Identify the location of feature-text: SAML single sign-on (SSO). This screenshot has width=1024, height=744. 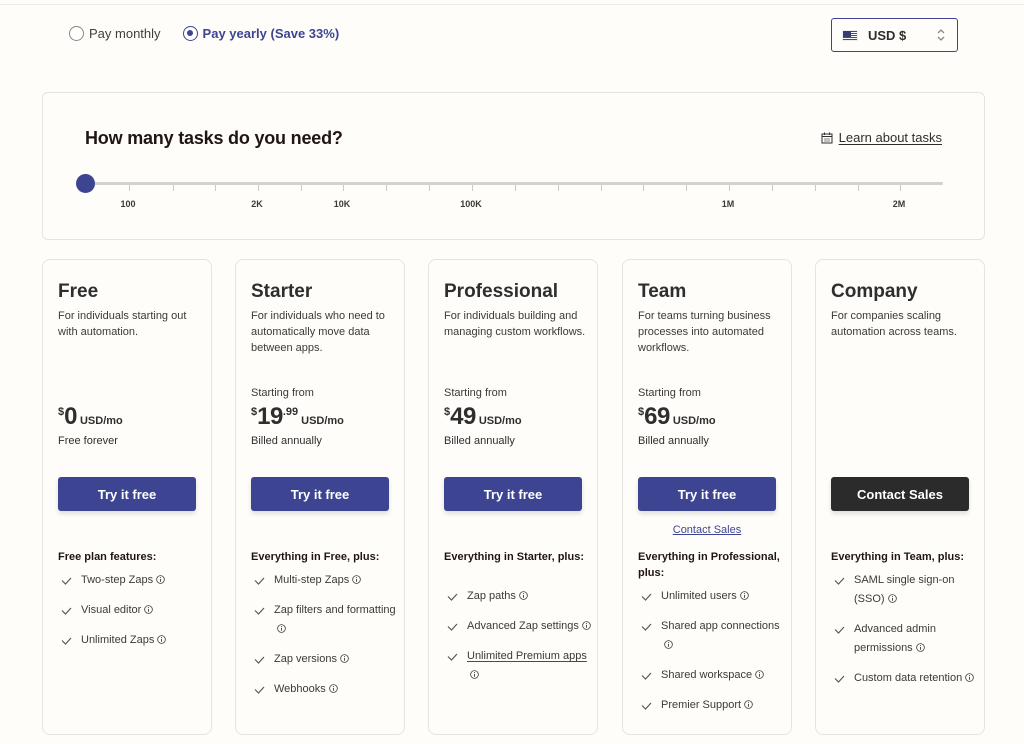
(904, 589).